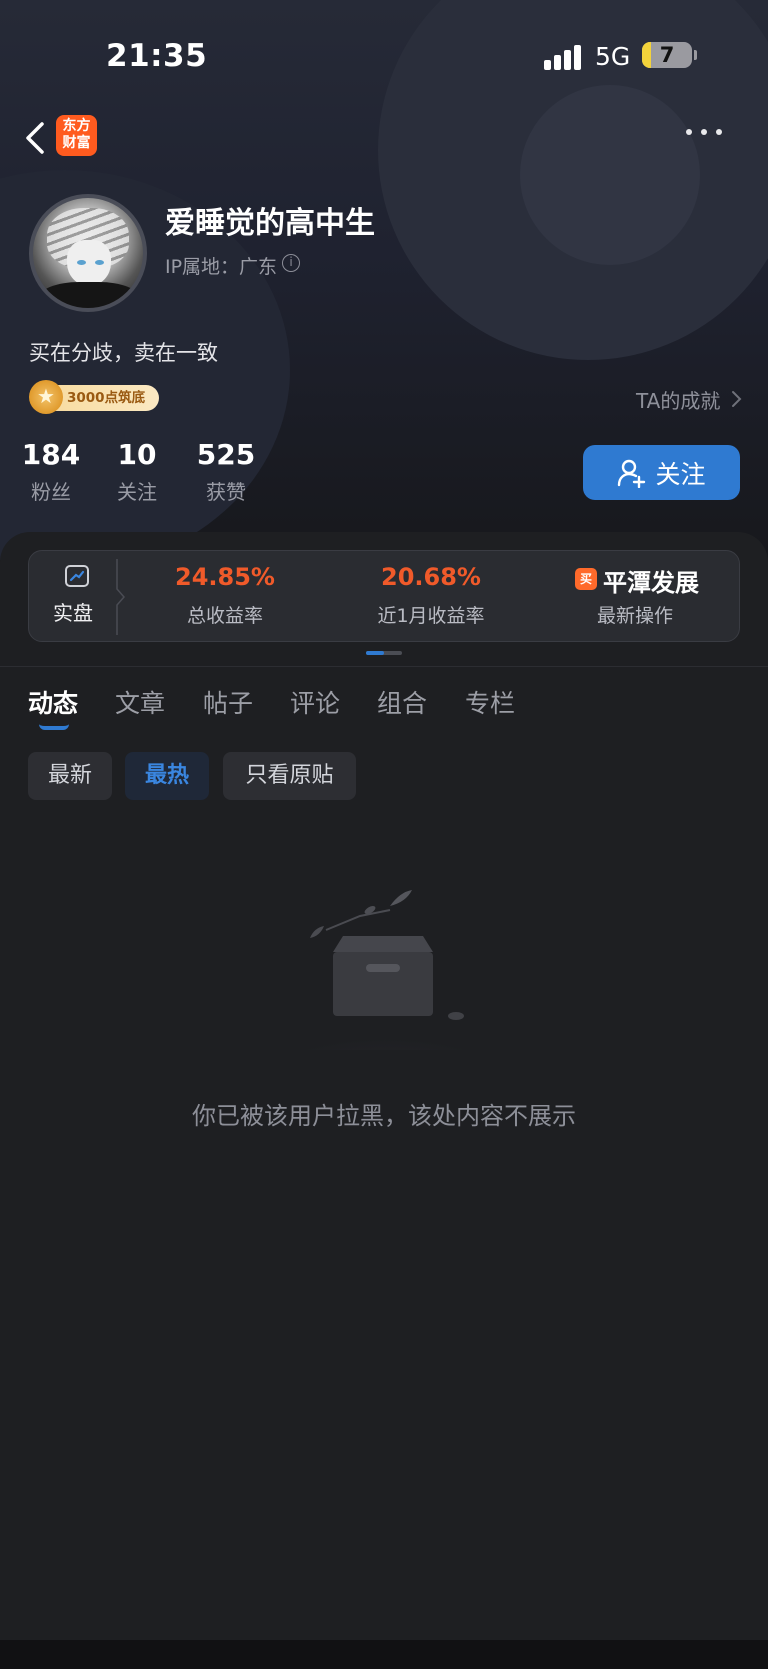  I want to click on app-logo-text: 东方, so click(76, 126).